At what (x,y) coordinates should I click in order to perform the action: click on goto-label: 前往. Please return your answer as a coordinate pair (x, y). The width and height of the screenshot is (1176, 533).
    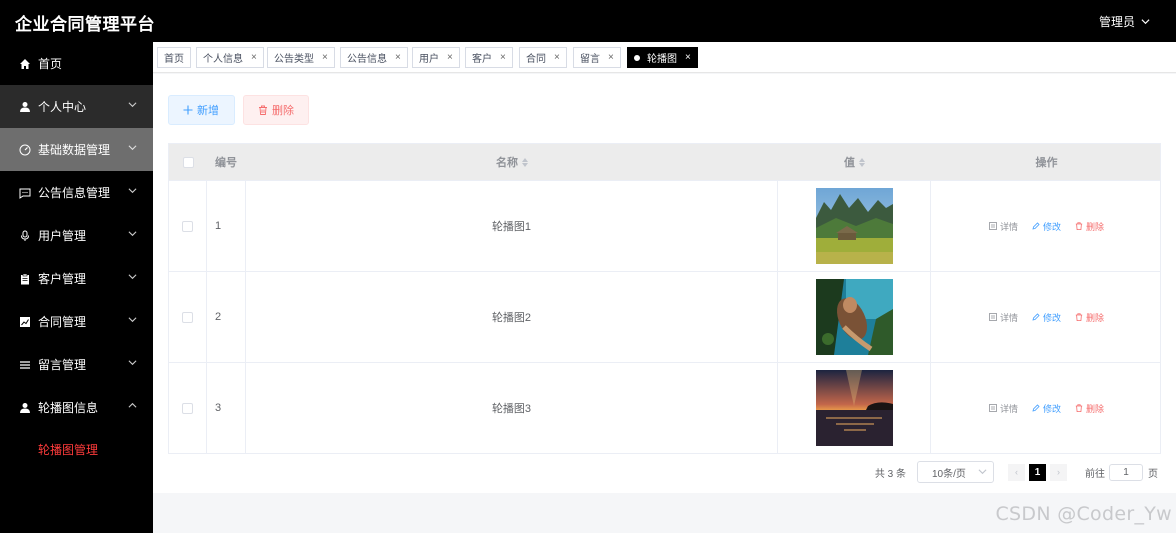
    Looking at the image, I should click on (1095, 474).